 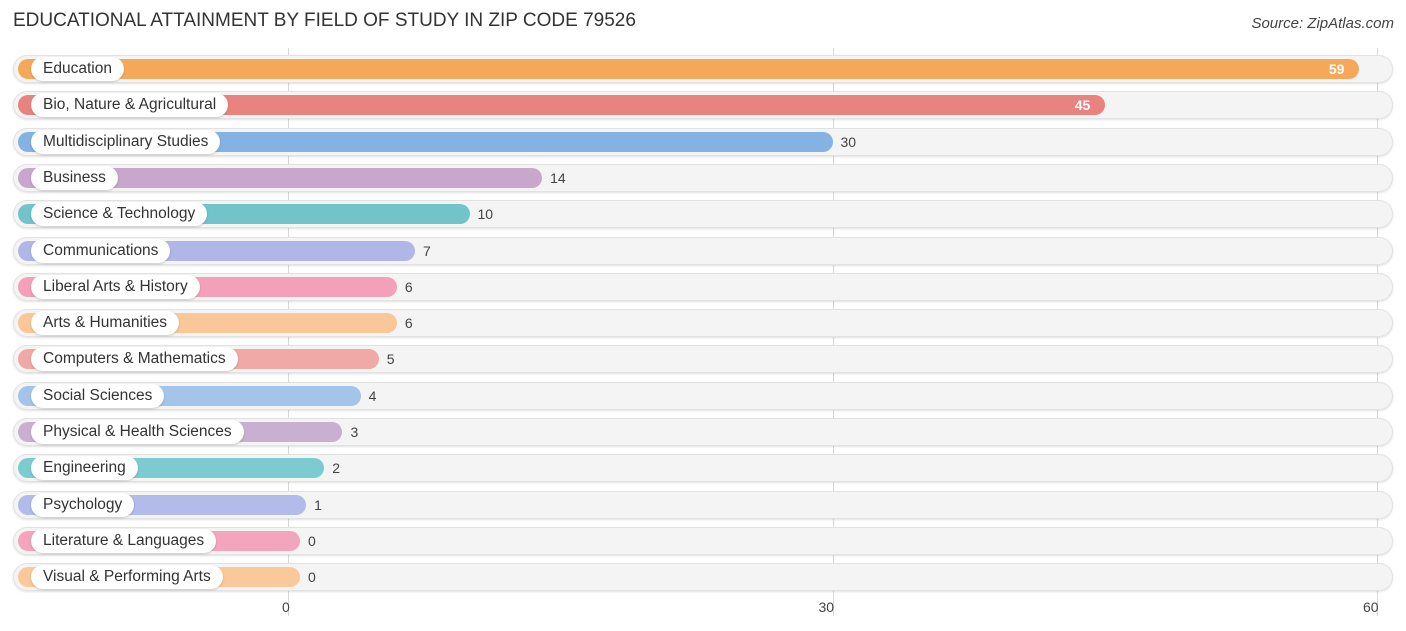 I want to click on category-label: Psychology, so click(x=83, y=504).